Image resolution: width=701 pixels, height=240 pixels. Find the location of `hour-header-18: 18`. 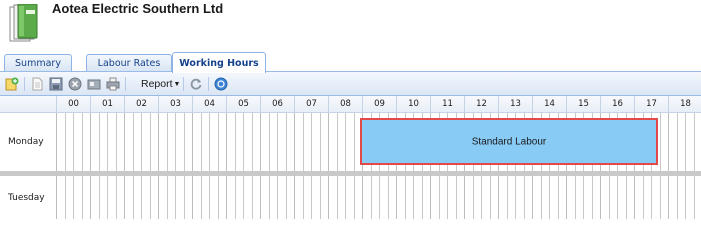

hour-header-18: 18 is located at coordinates (684, 104).